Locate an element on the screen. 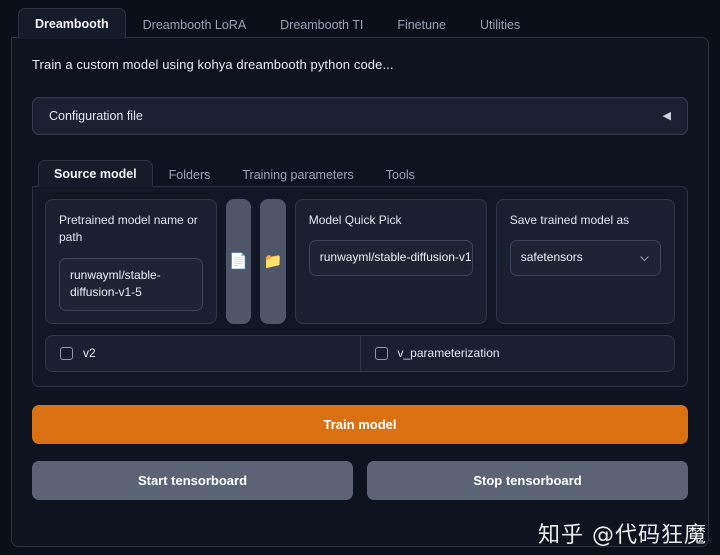 Image resolution: width=720 pixels, height=555 pixels. save-trained-model-box: Save trained model as safetensors is located at coordinates (585, 261).